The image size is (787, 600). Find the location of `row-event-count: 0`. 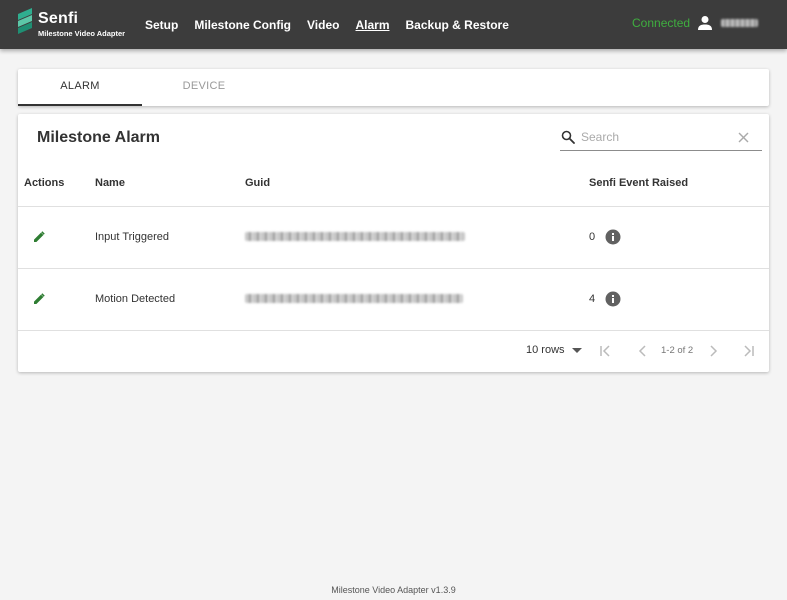

row-event-count: 0 is located at coordinates (592, 237).